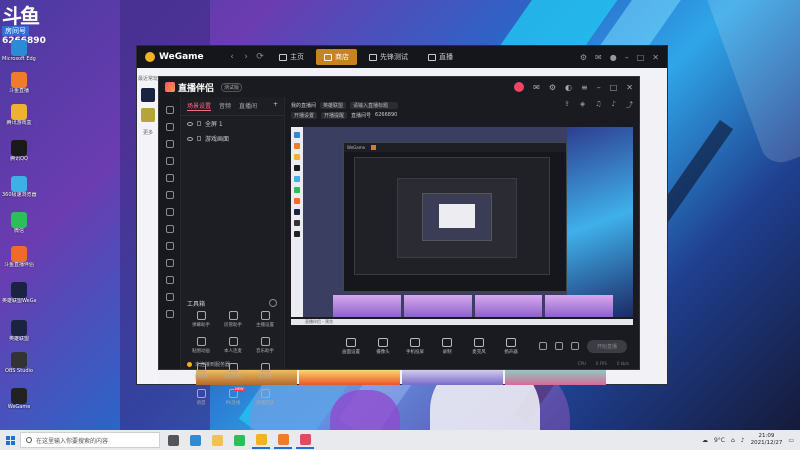  Describe the element at coordinates (743, 440) in the screenshot. I see `volume-icon: ♪` at that location.